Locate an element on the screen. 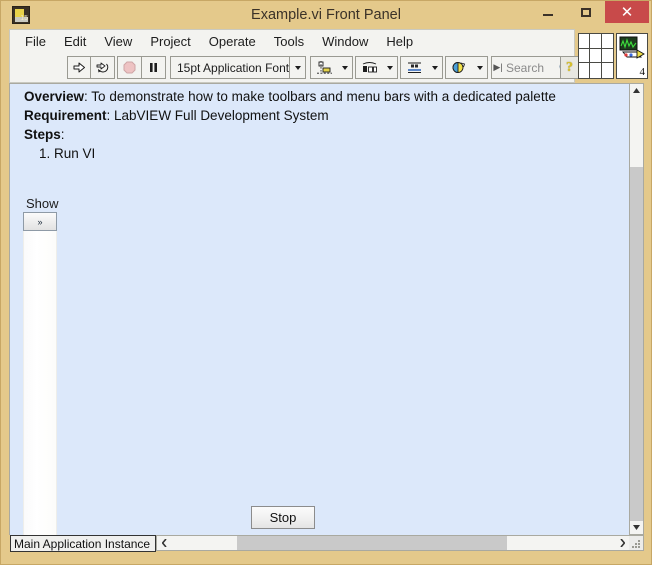 The image size is (652, 565). menu-item-window: Window is located at coordinates (345, 41).